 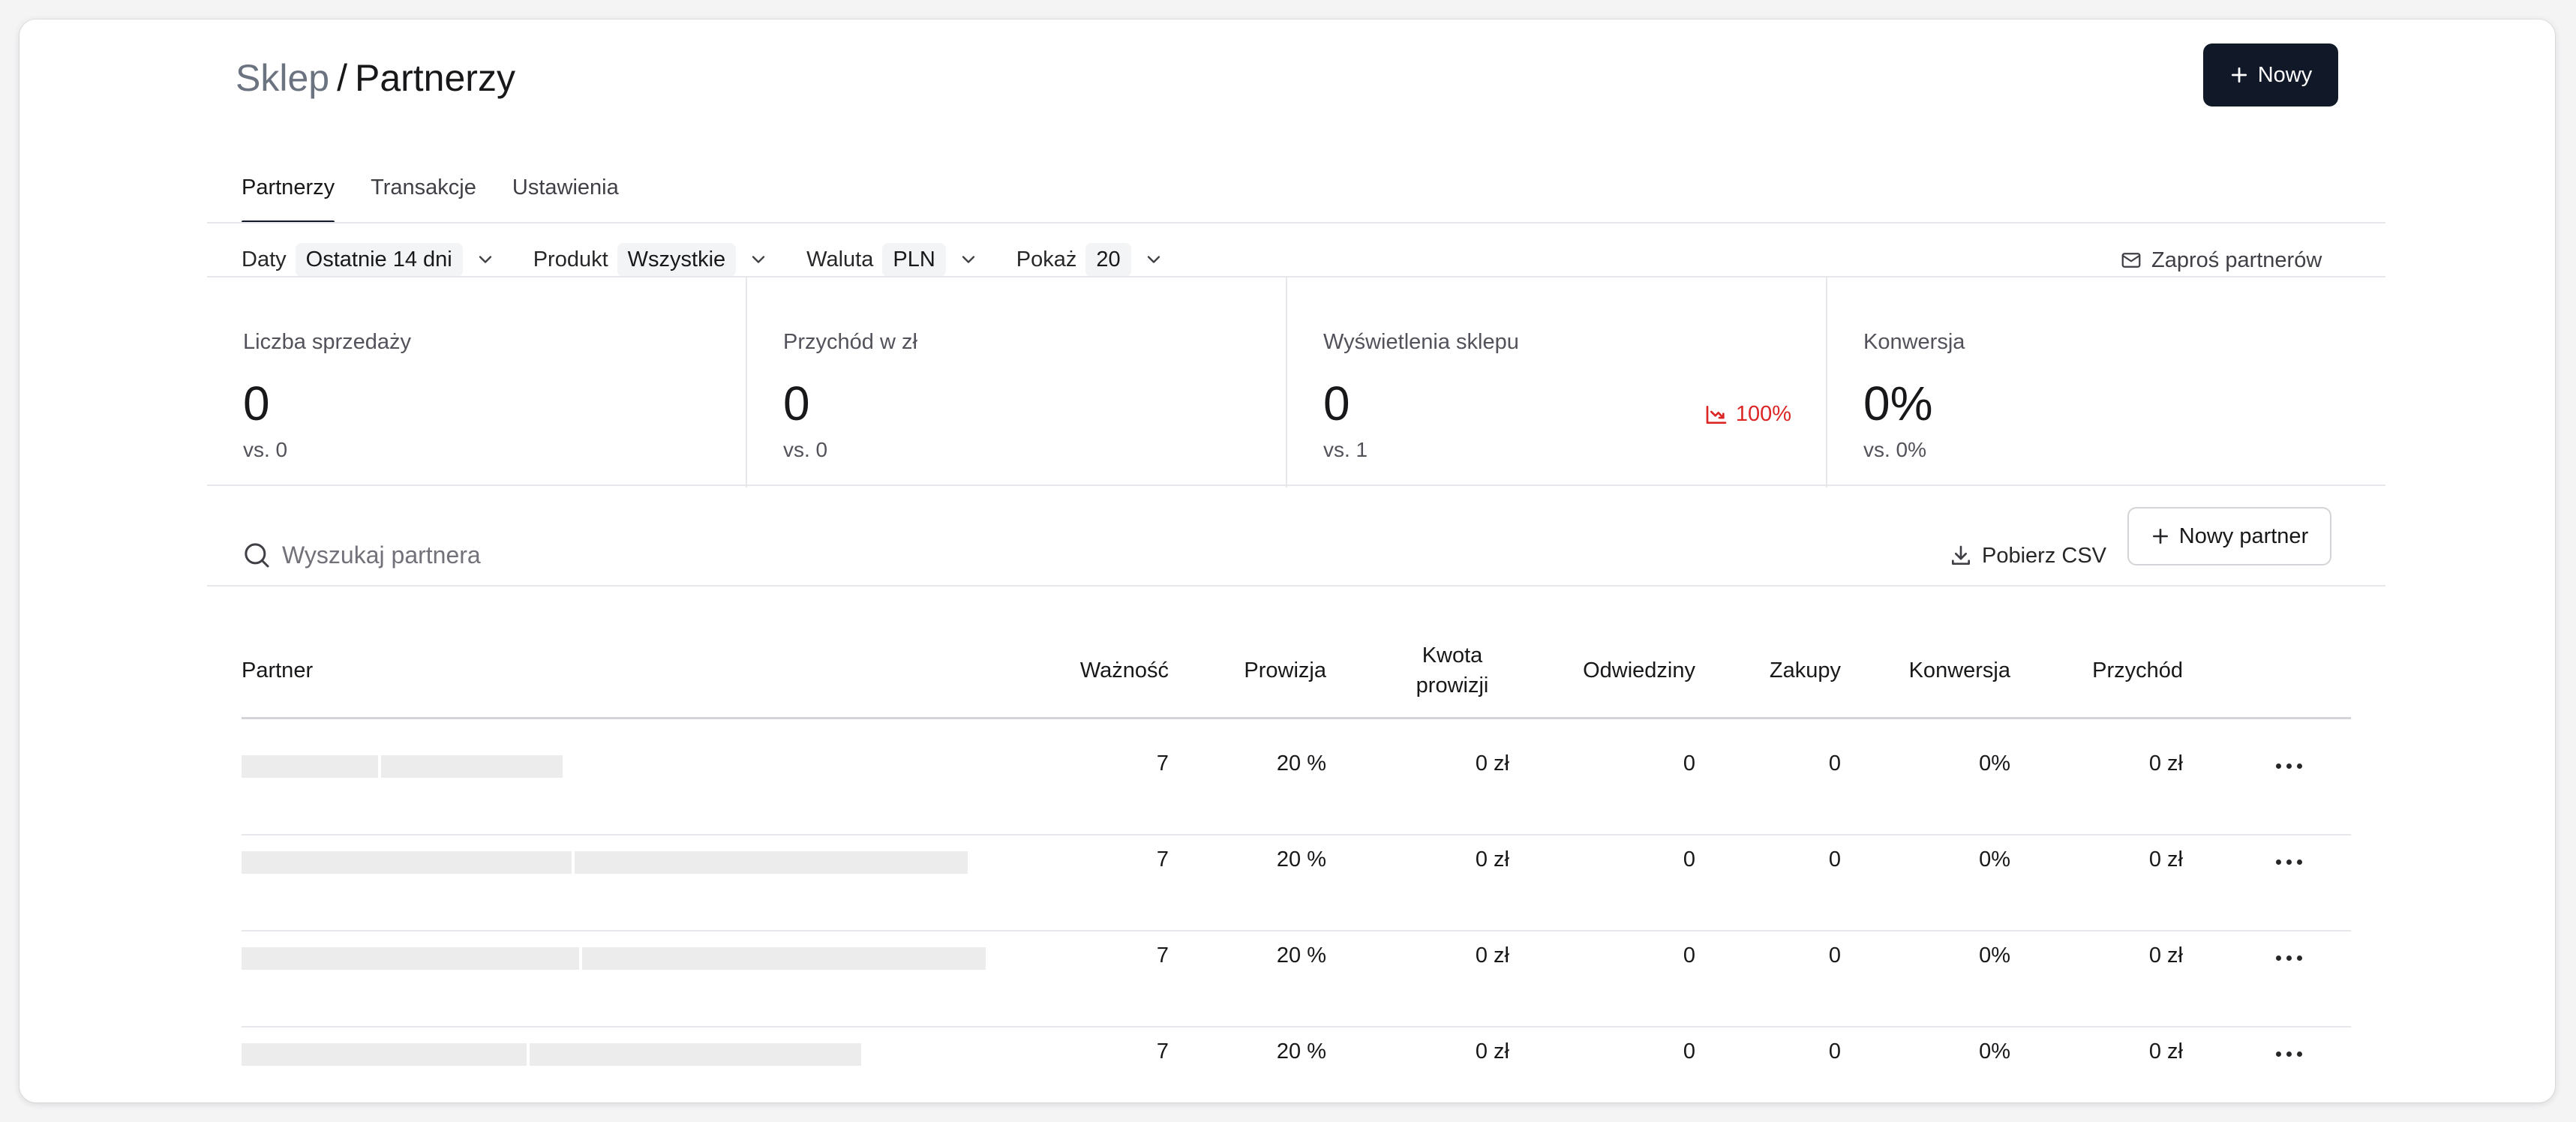 I want to click on filter-dates-value: Ostatnie 14 dni, so click(x=379, y=259).